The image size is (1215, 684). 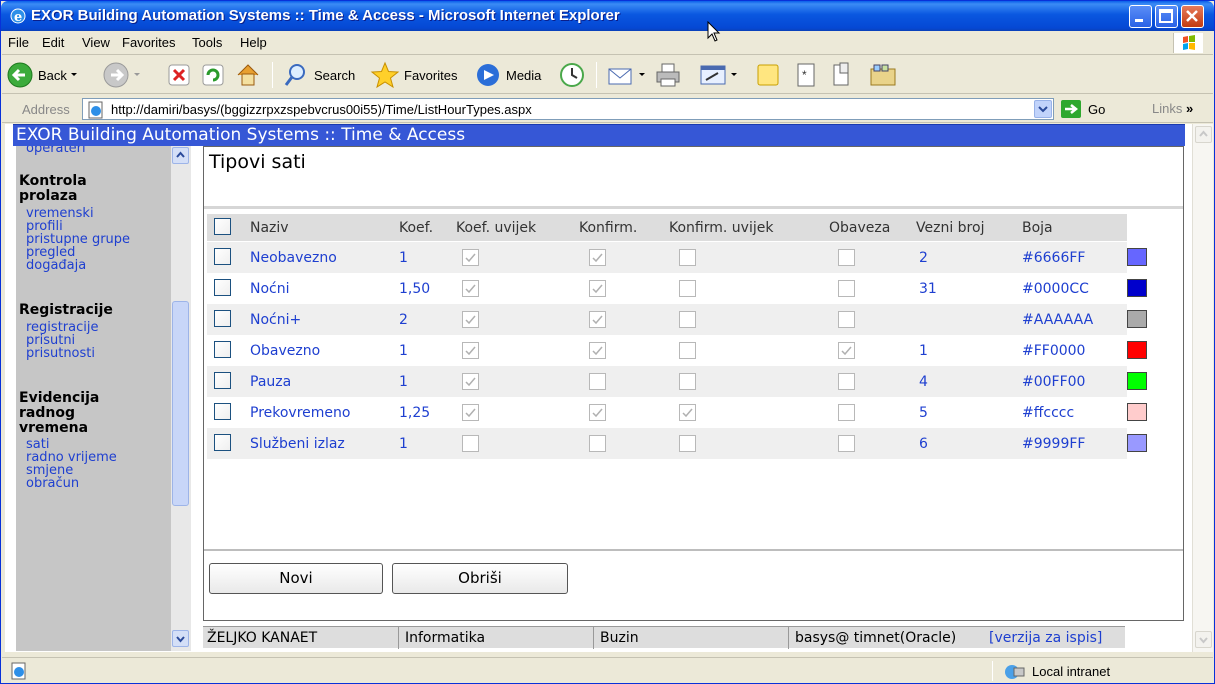 I want to click on refresh-button, so click(x=213, y=75).